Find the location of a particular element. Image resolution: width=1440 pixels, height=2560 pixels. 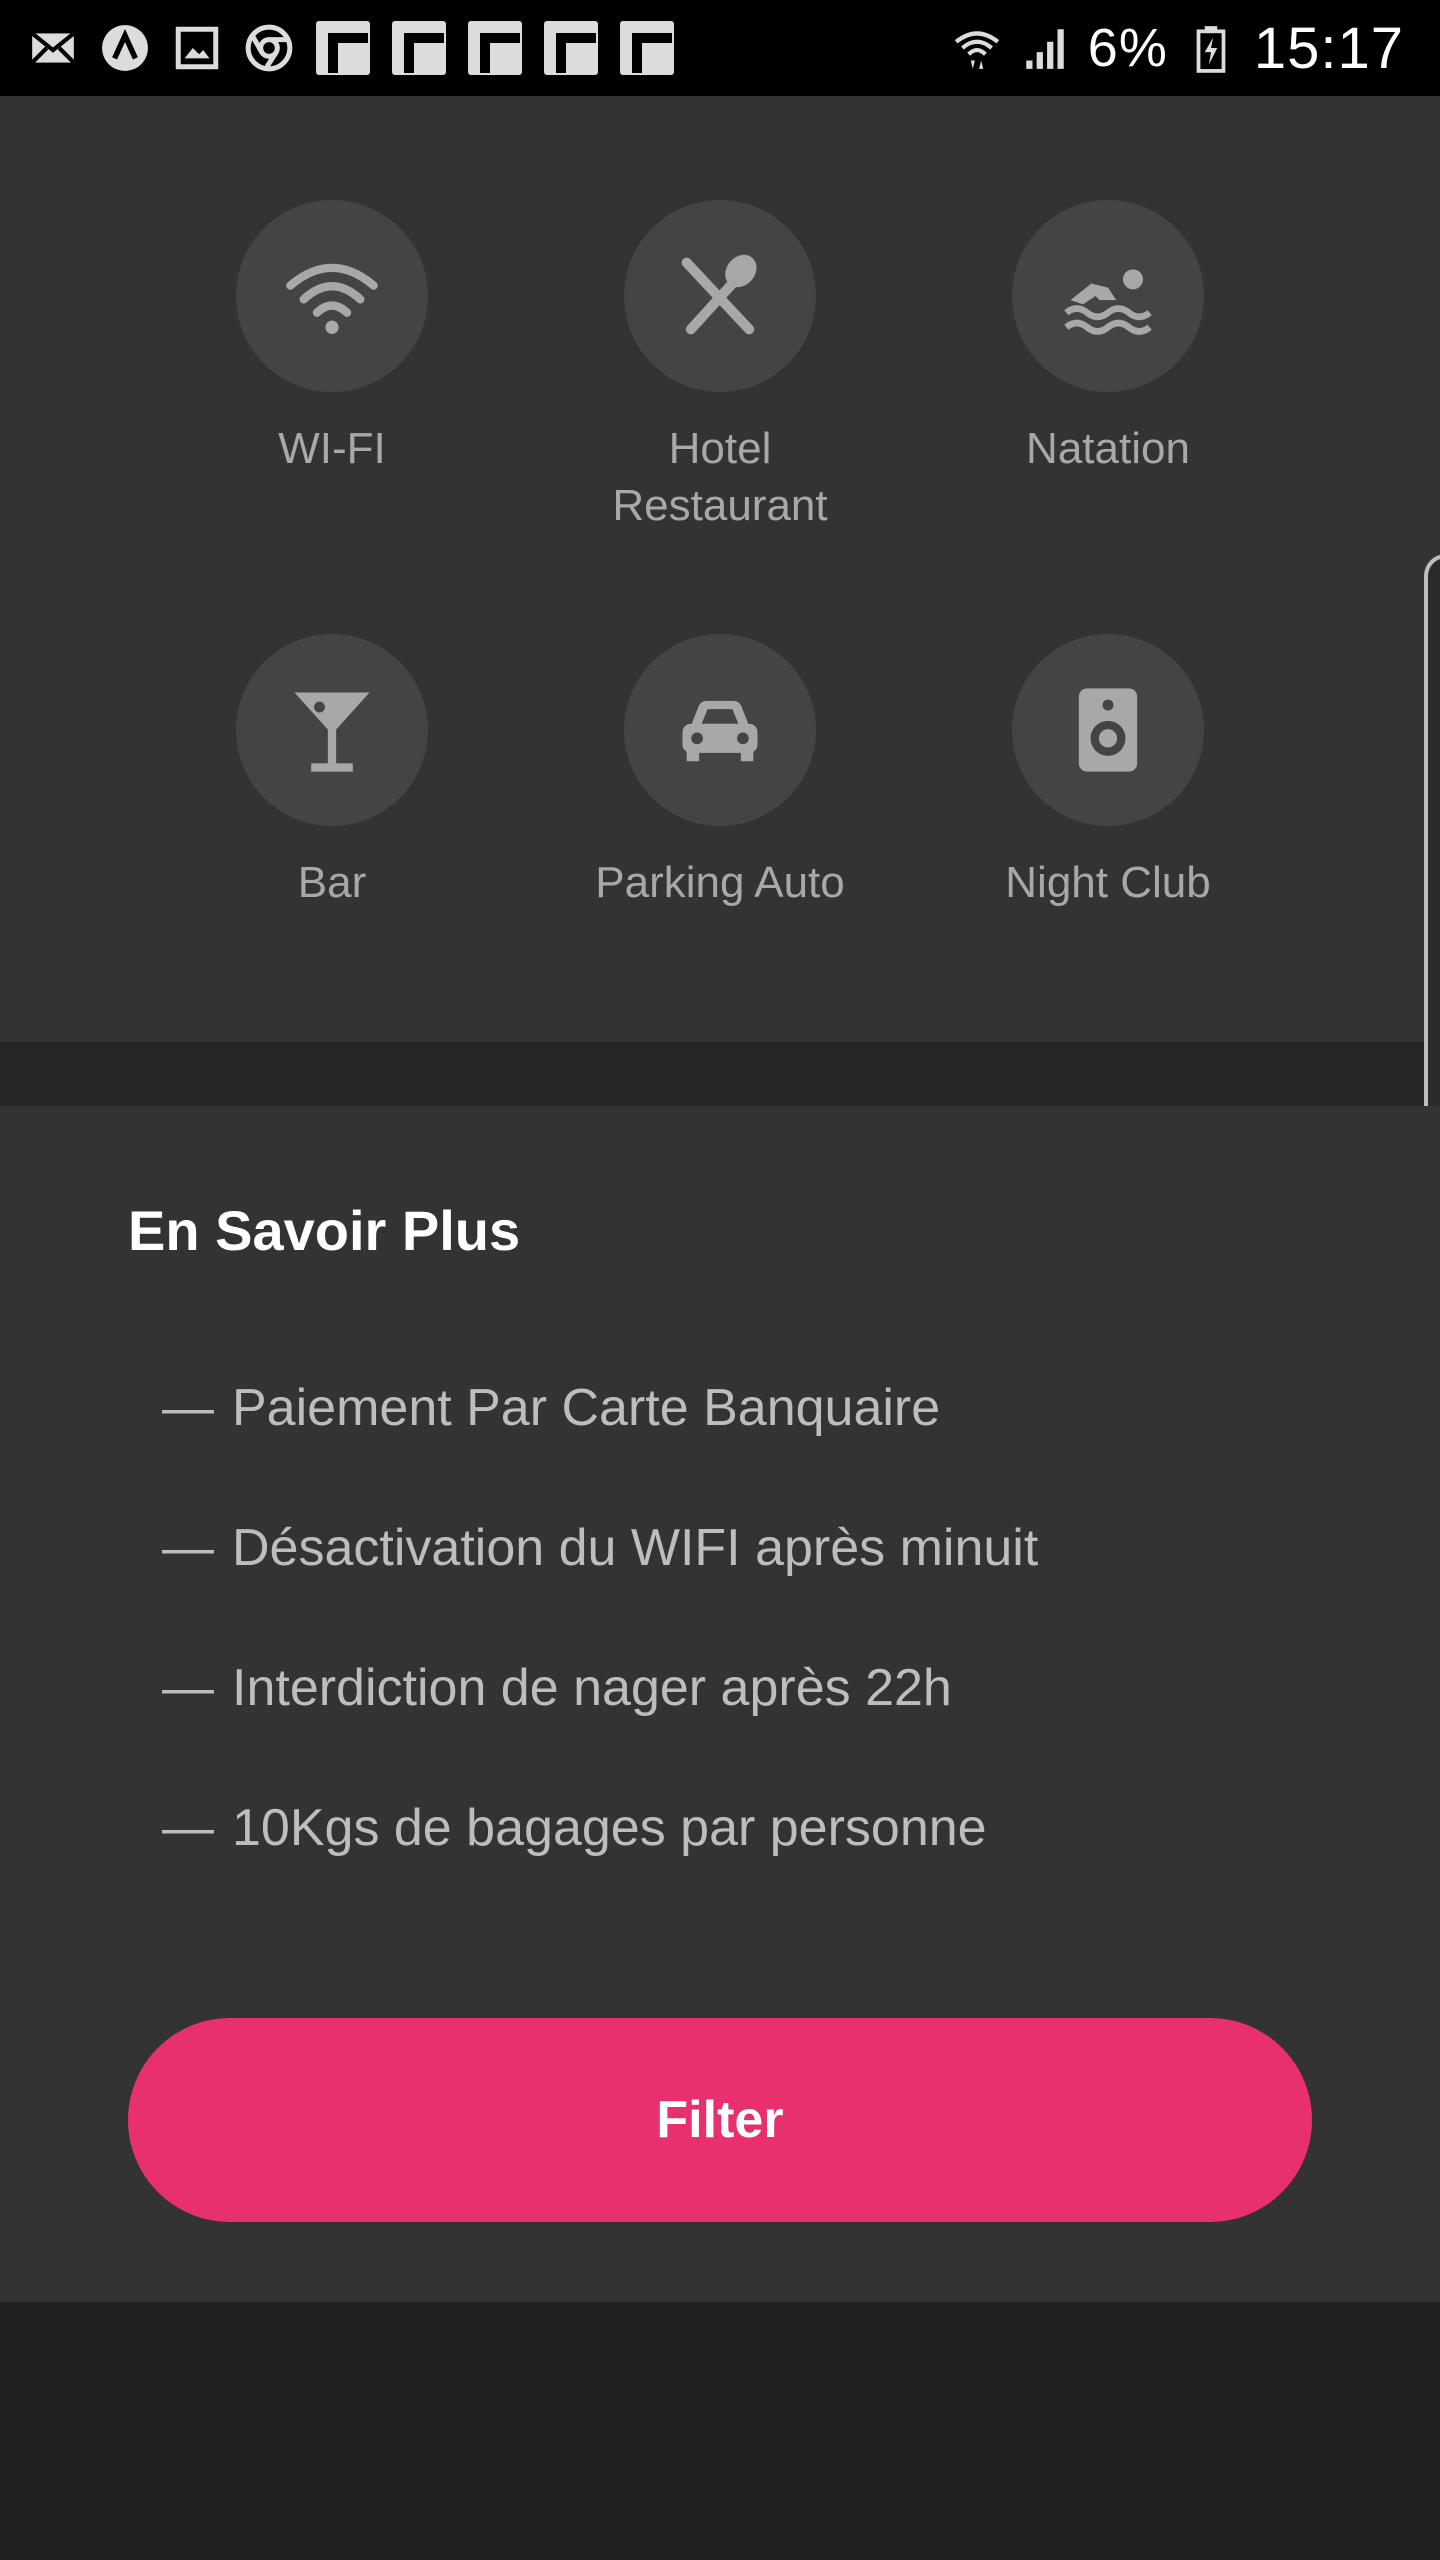

info-title: En Savoir Plus is located at coordinates (324, 1230).